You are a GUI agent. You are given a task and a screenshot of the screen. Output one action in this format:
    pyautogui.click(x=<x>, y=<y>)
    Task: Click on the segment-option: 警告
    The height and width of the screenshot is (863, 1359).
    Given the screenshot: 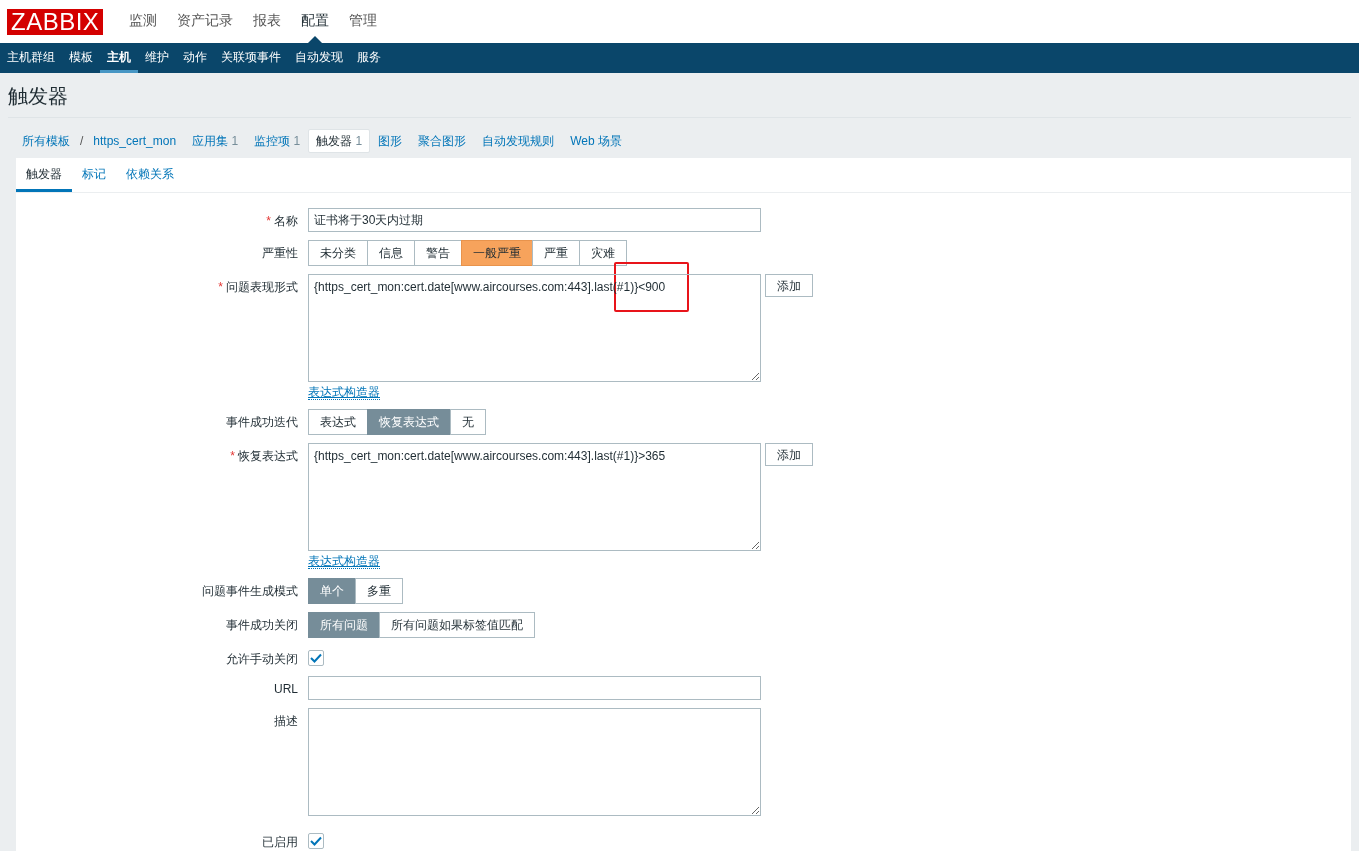 What is the action you would take?
    pyautogui.click(x=438, y=253)
    